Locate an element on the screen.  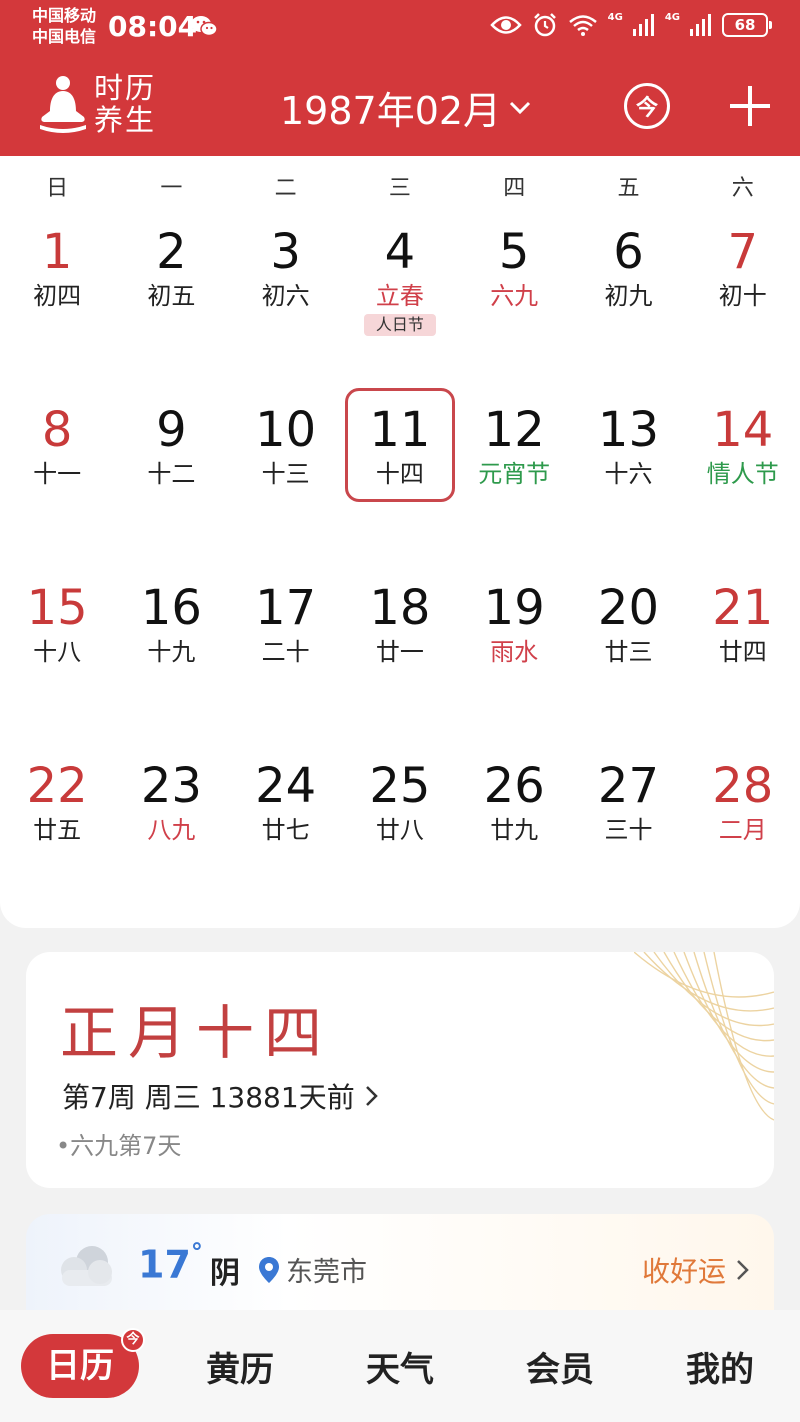
bottom-navigation: 日历 今 黄历 天气 会员 我的 is located at coordinates (400, 1366).